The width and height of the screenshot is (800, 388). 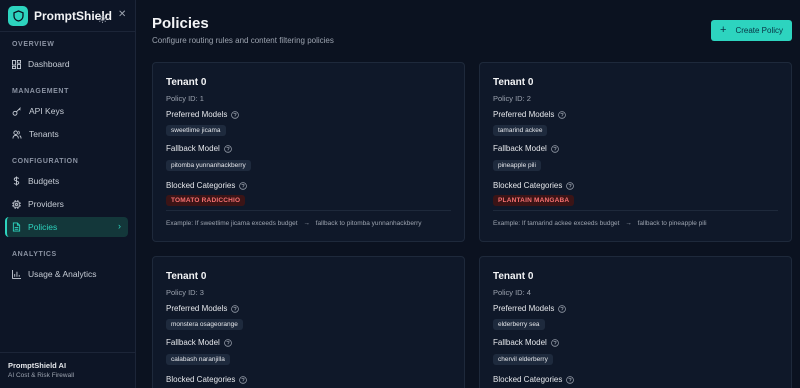 I want to click on policy-id: Policy ID: 3, so click(x=185, y=292).